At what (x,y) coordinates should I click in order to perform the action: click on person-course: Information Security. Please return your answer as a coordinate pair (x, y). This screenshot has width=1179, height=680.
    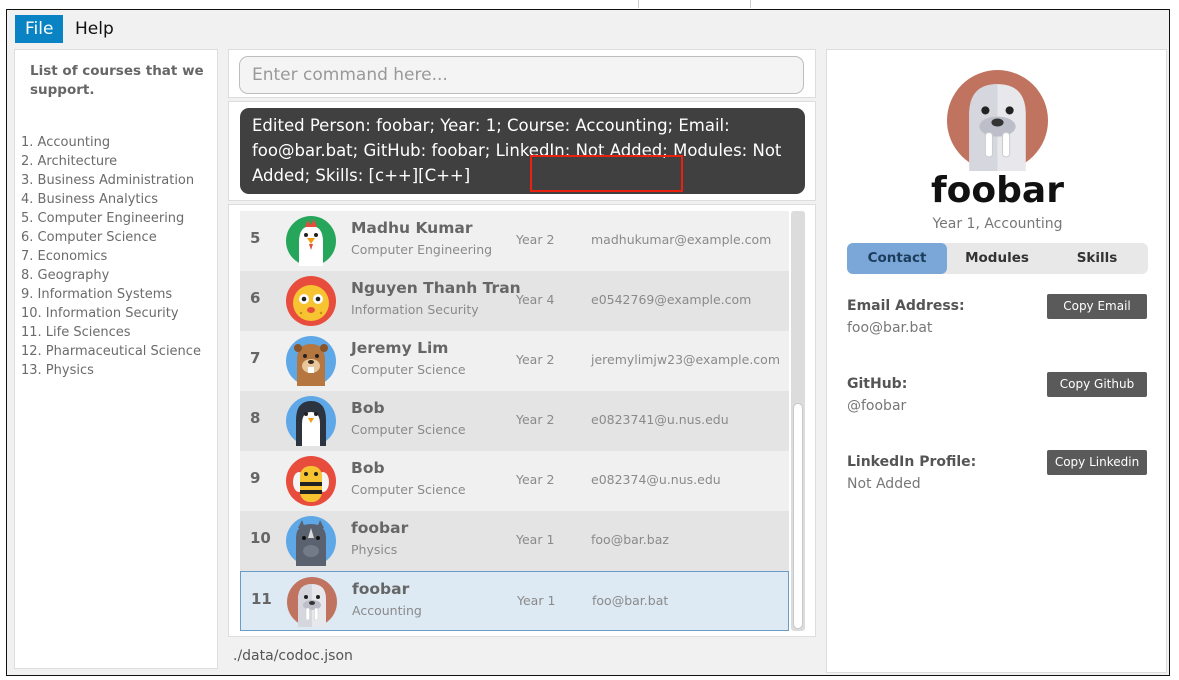
    Looking at the image, I should click on (415, 309).